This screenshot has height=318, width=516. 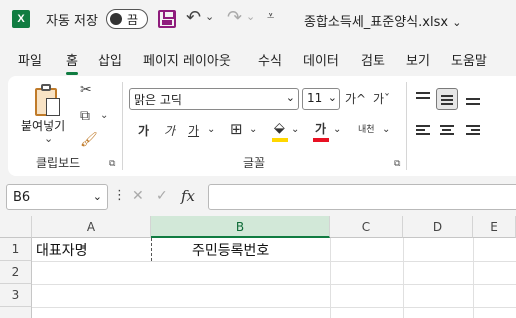 What do you see at coordinates (253, 129) in the screenshot?
I see `borders-dropdown-icon: ⌄` at bounding box center [253, 129].